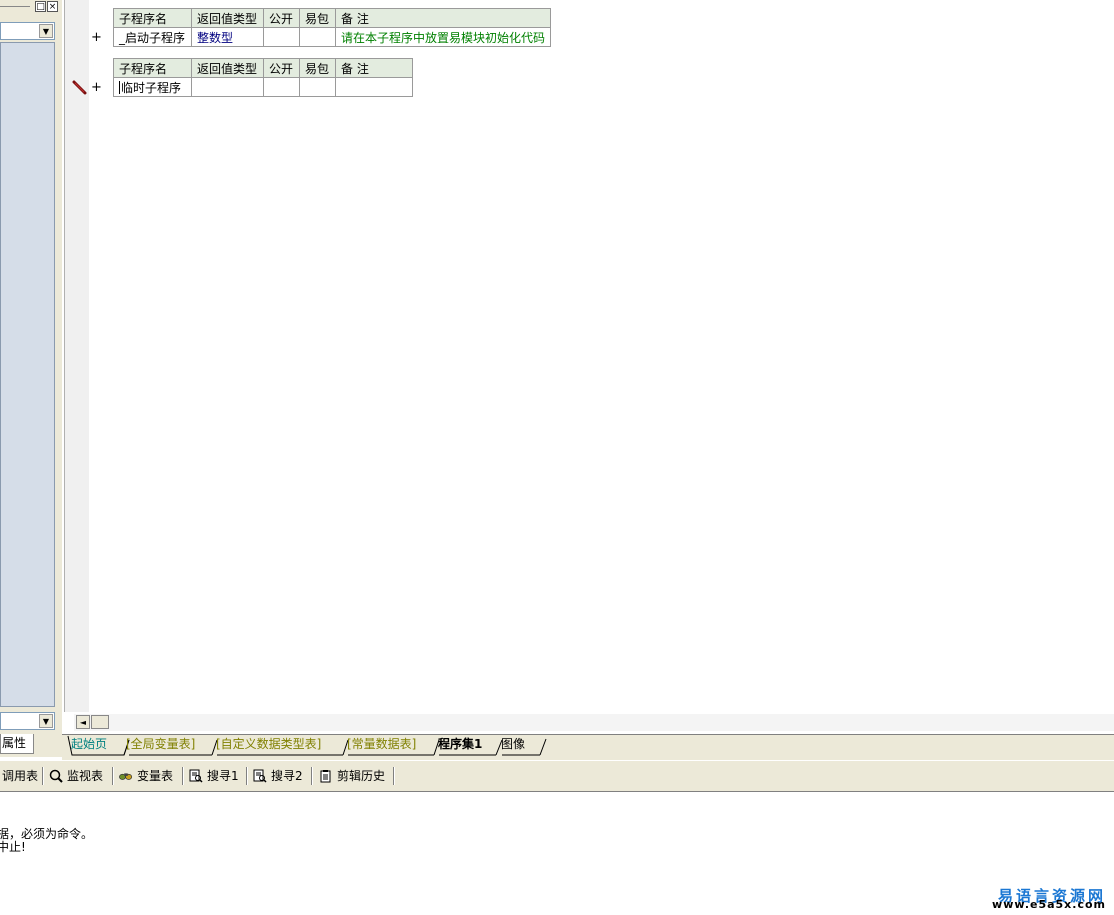 The width and height of the screenshot is (1114, 915). What do you see at coordinates (27, 374) in the screenshot?
I see `property-tree-panel` at bounding box center [27, 374].